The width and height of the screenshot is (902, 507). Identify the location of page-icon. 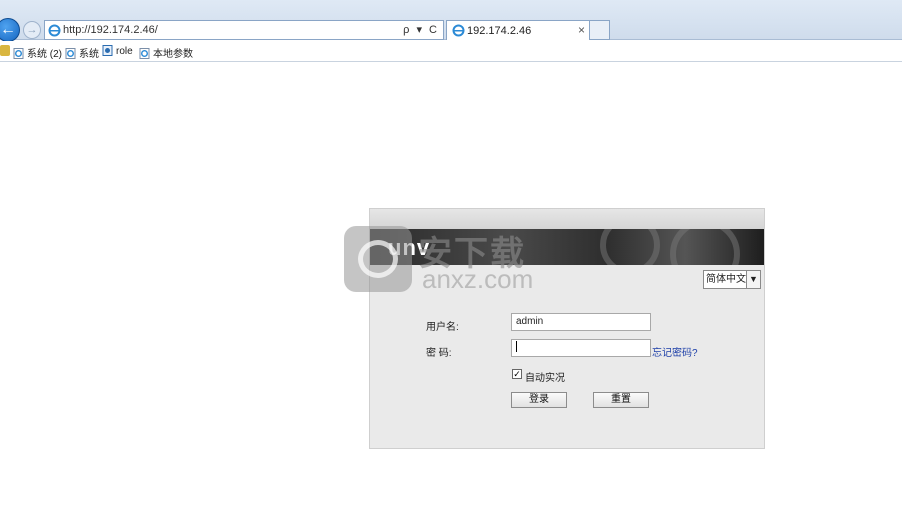
(107, 50).